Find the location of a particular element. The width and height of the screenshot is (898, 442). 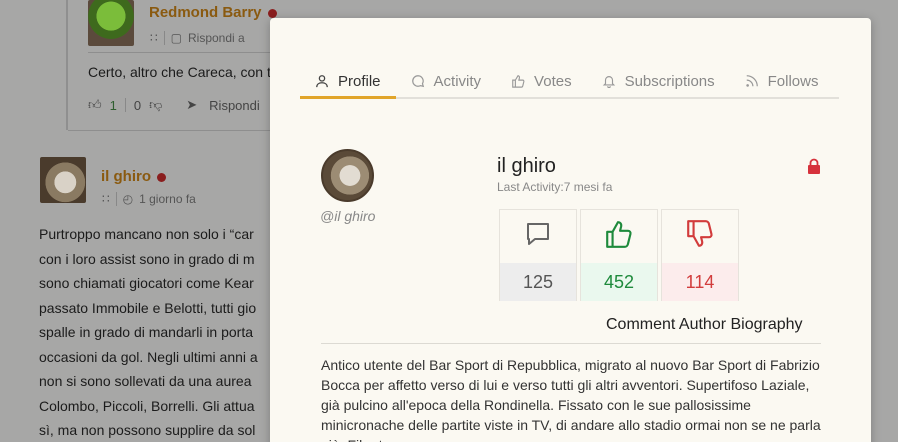

rss-icon is located at coordinates (752, 81).